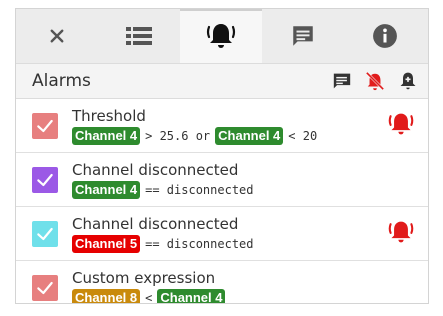 The width and height of the screenshot is (443, 316). I want to click on tab-alarms, so click(221, 36).